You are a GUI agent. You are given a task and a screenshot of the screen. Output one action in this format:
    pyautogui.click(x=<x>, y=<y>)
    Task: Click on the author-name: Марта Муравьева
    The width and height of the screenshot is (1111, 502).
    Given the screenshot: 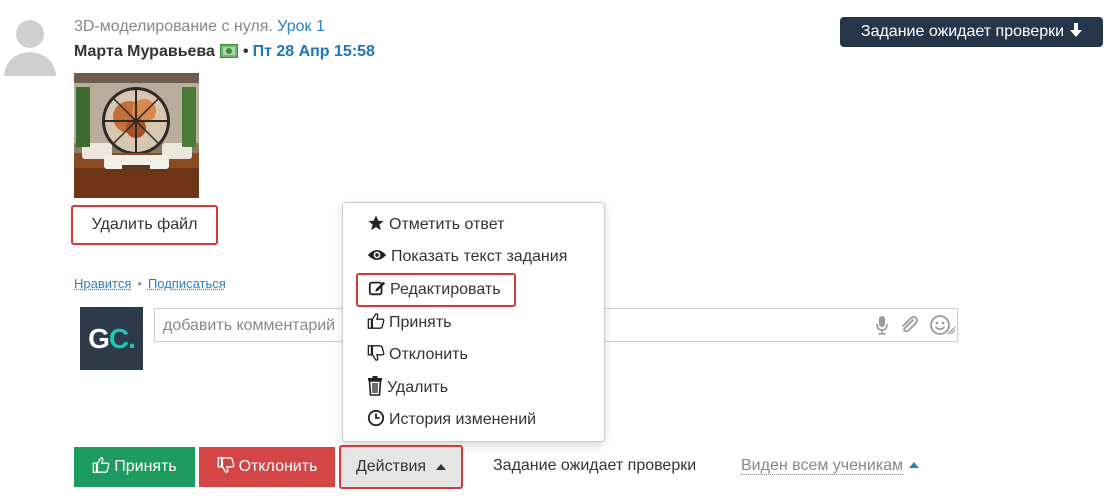 What is the action you would take?
    pyautogui.click(x=144, y=51)
    